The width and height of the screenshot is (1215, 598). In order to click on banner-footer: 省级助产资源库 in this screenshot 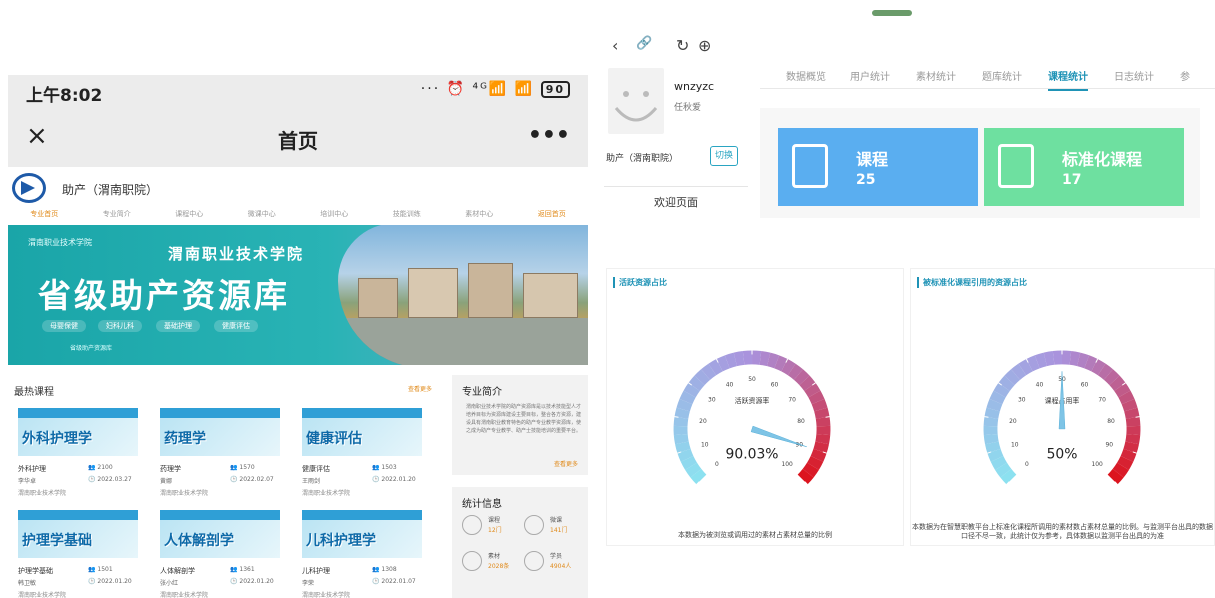, I will do `click(91, 348)`.